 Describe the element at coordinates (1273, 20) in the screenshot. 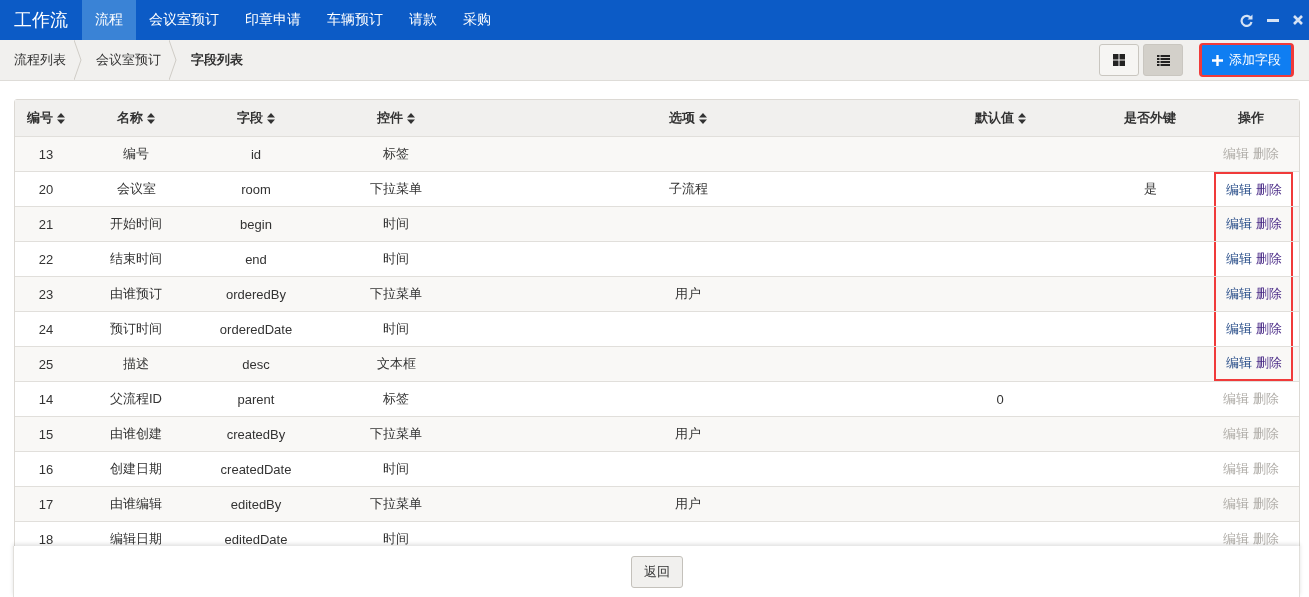

I see `minimize-icon` at that location.